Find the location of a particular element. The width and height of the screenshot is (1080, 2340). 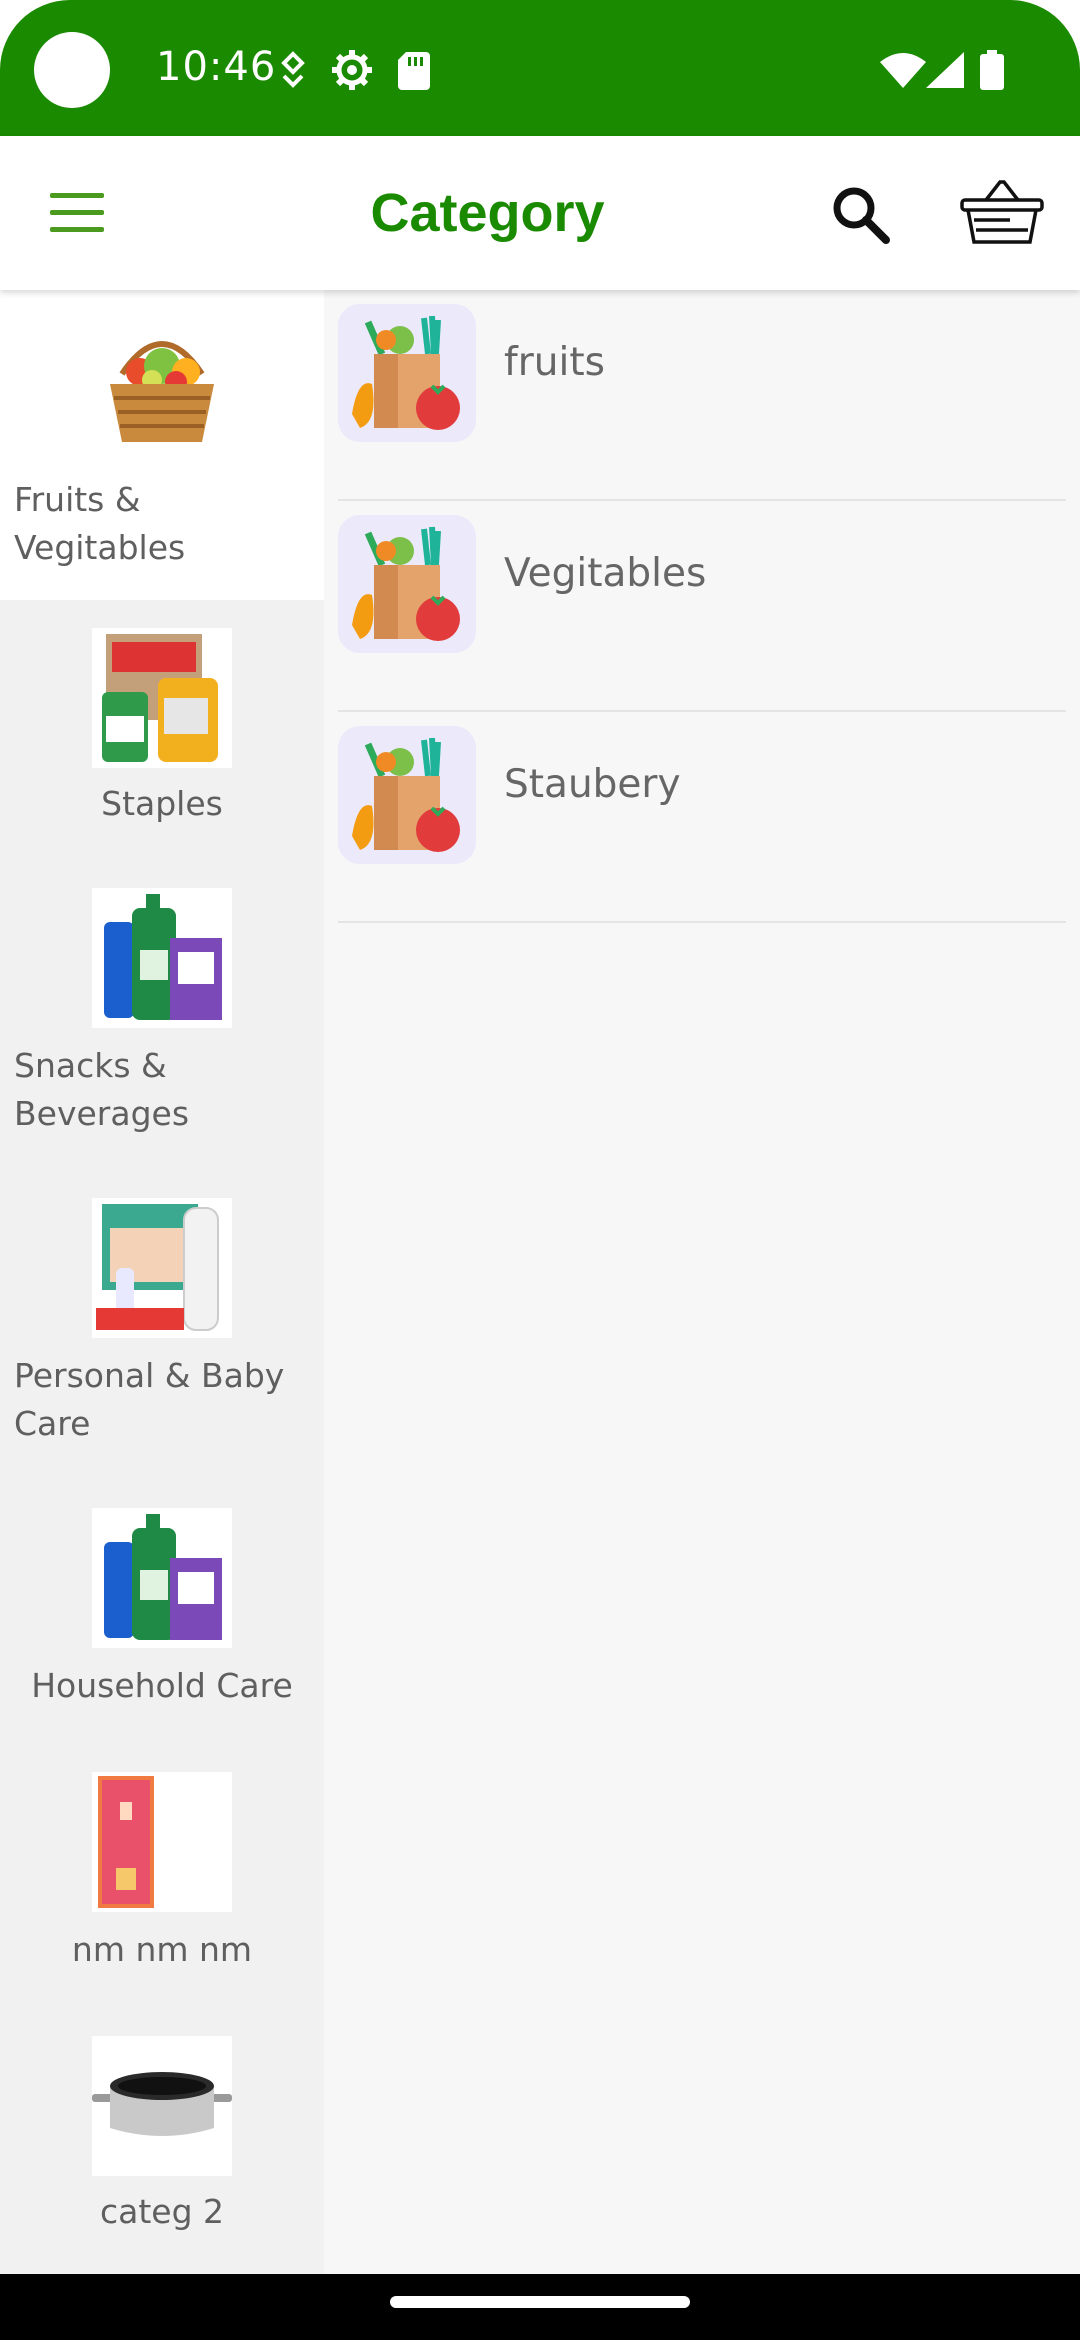

sidebar-item-staples: Staples is located at coordinates (162, 732).